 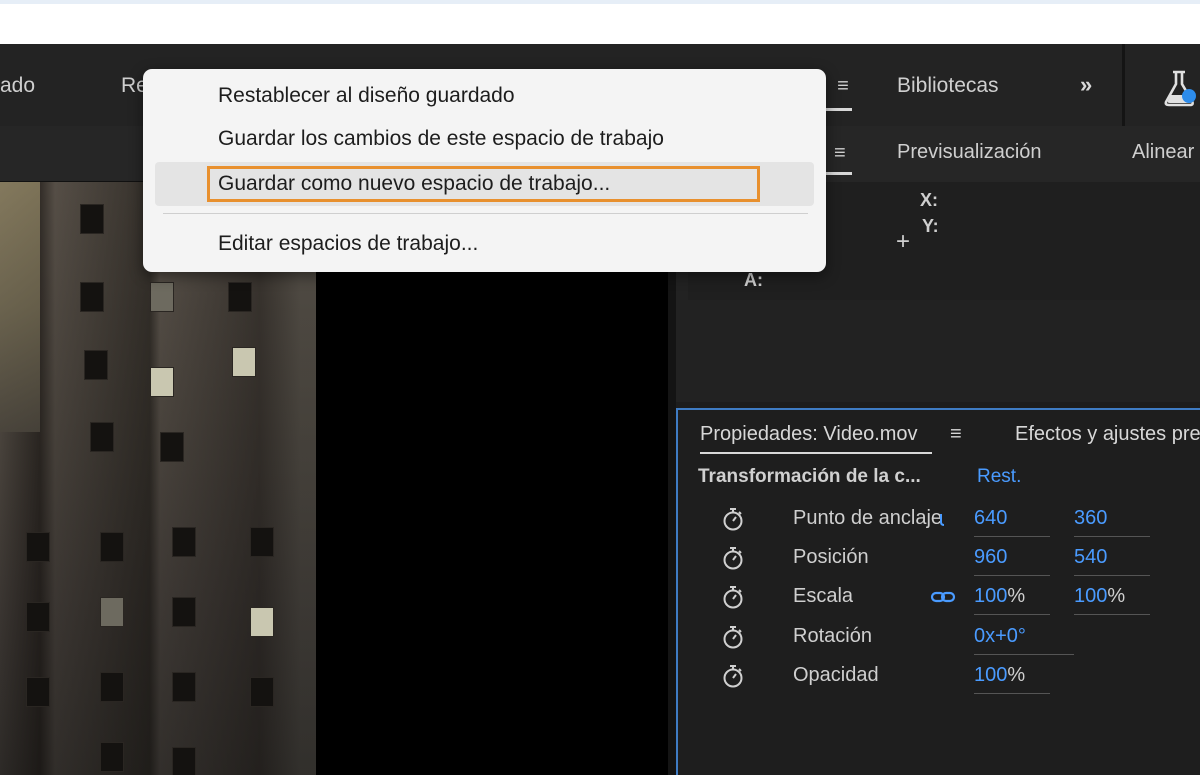 What do you see at coordinates (483, 184) in the screenshot?
I see `annotation-highlight-box` at bounding box center [483, 184].